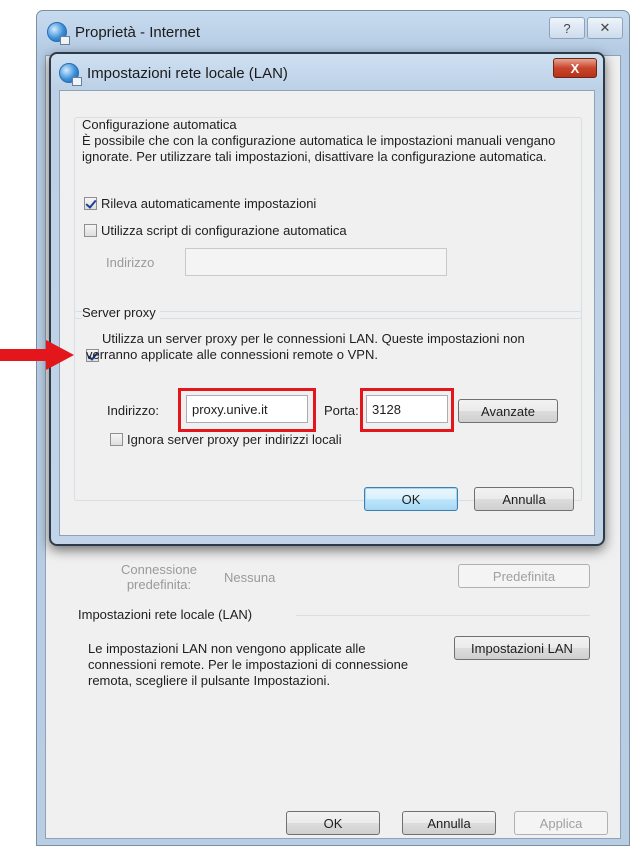 Image resolution: width=631 pixels, height=851 pixels. Describe the element at coordinates (316, 262) in the screenshot. I see `script-address-input` at that location.